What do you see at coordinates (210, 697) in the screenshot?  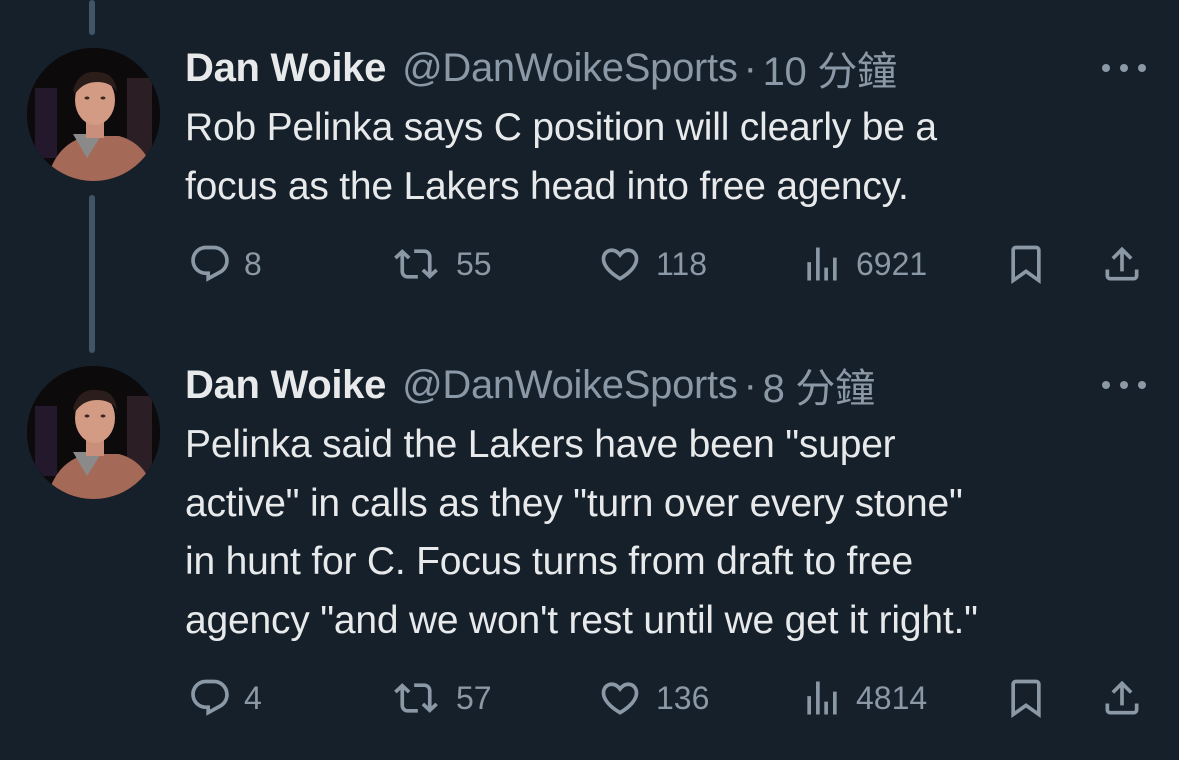 I see `reply-icon` at bounding box center [210, 697].